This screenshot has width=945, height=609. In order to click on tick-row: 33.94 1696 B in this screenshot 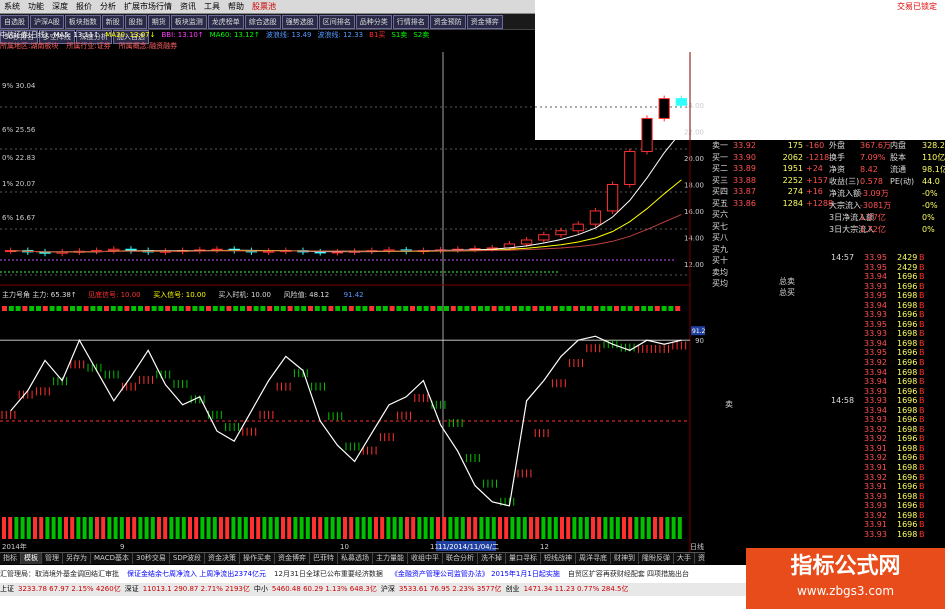, I will do `click(886, 277)`.